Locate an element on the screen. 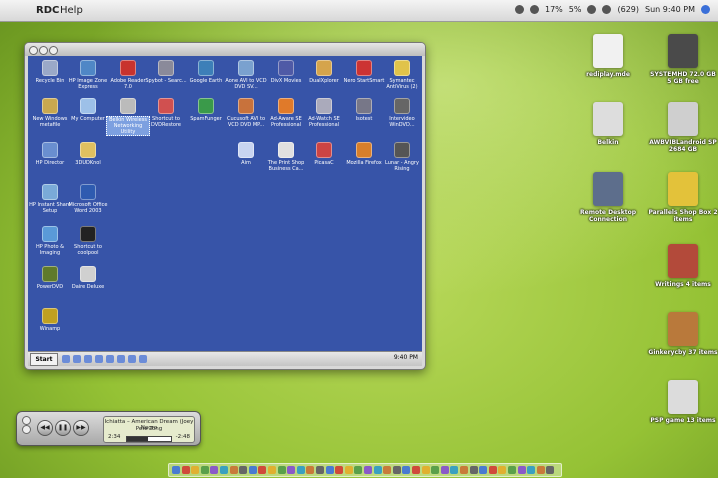 This screenshot has height=478, width=718. quicklaunch-ie-icon is located at coordinates (88, 359).